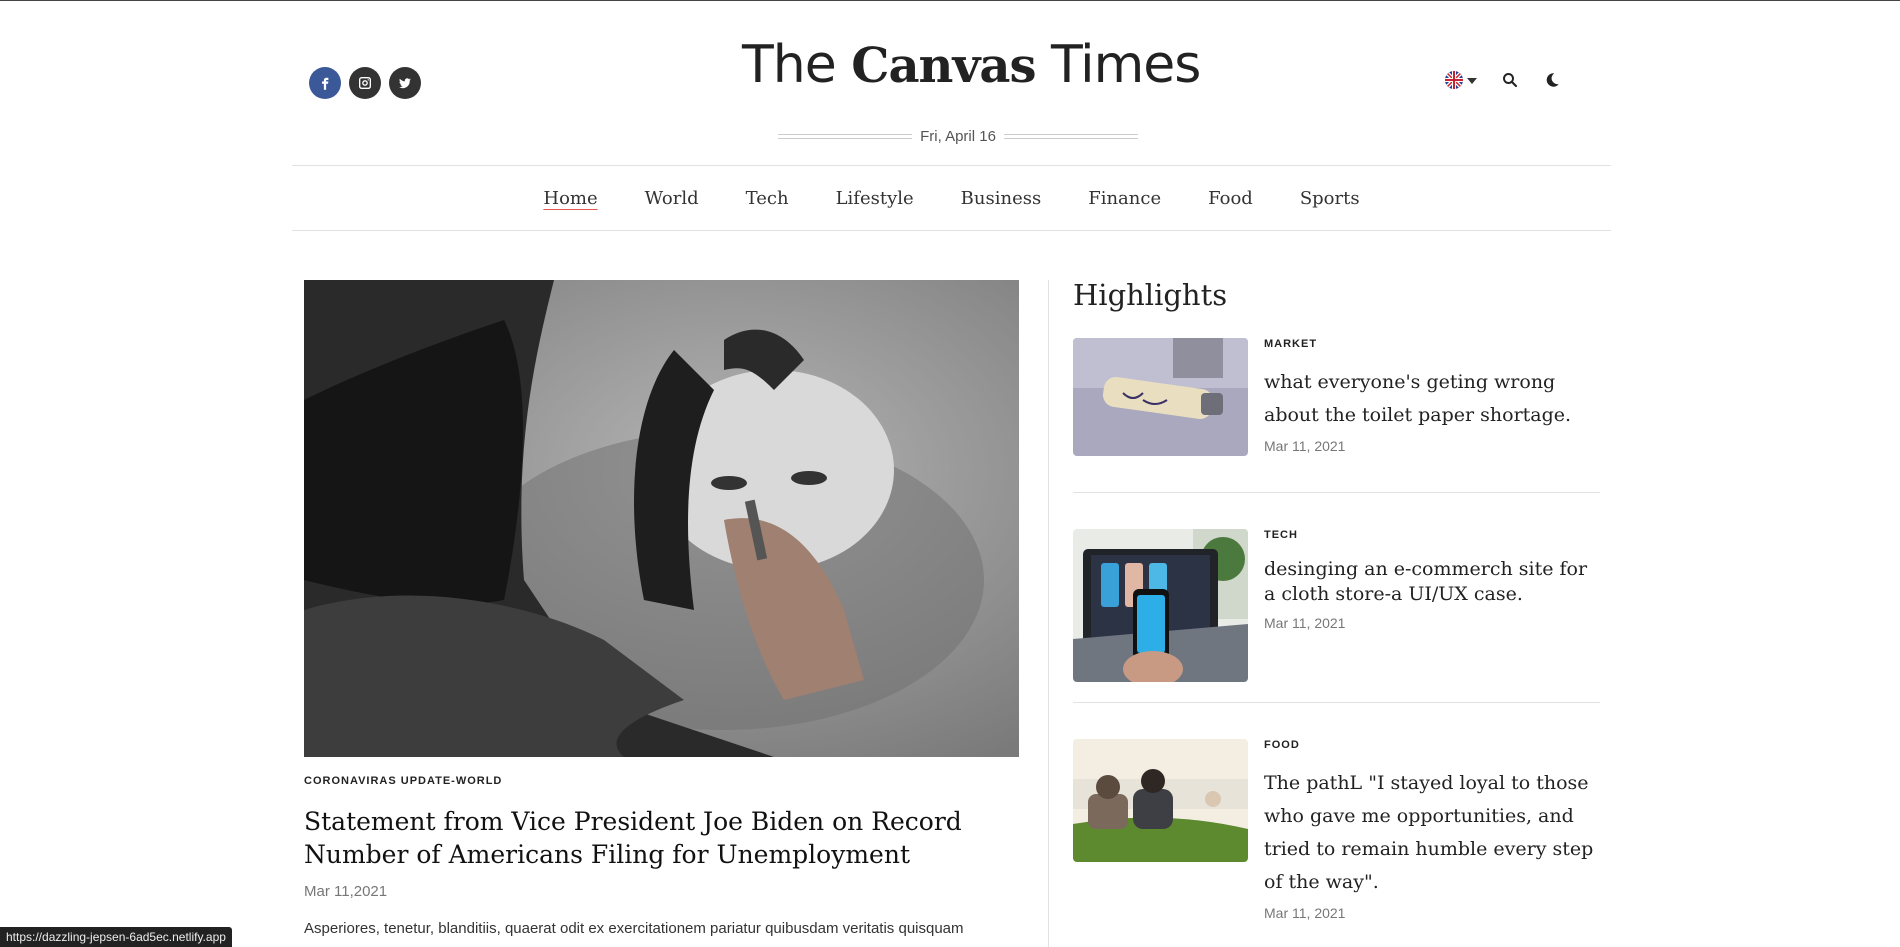 The image size is (1900, 947). I want to click on site-header: The Canvas Times Fri, April 16, so click(951, 83).